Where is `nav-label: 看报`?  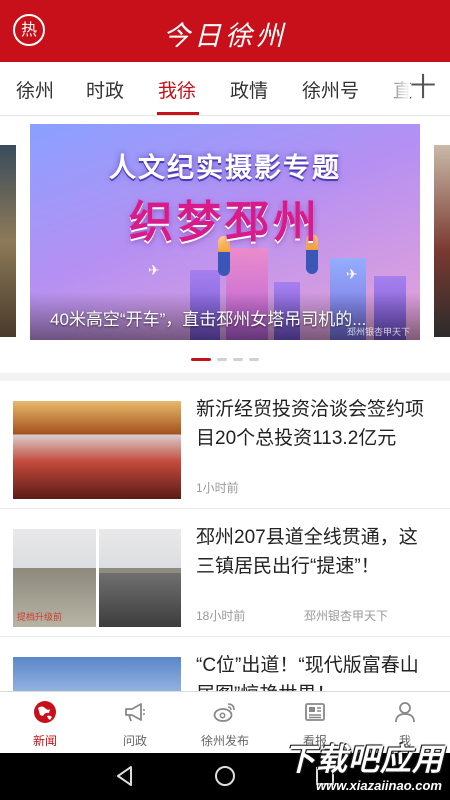 nav-label: 看报 is located at coordinates (314, 741).